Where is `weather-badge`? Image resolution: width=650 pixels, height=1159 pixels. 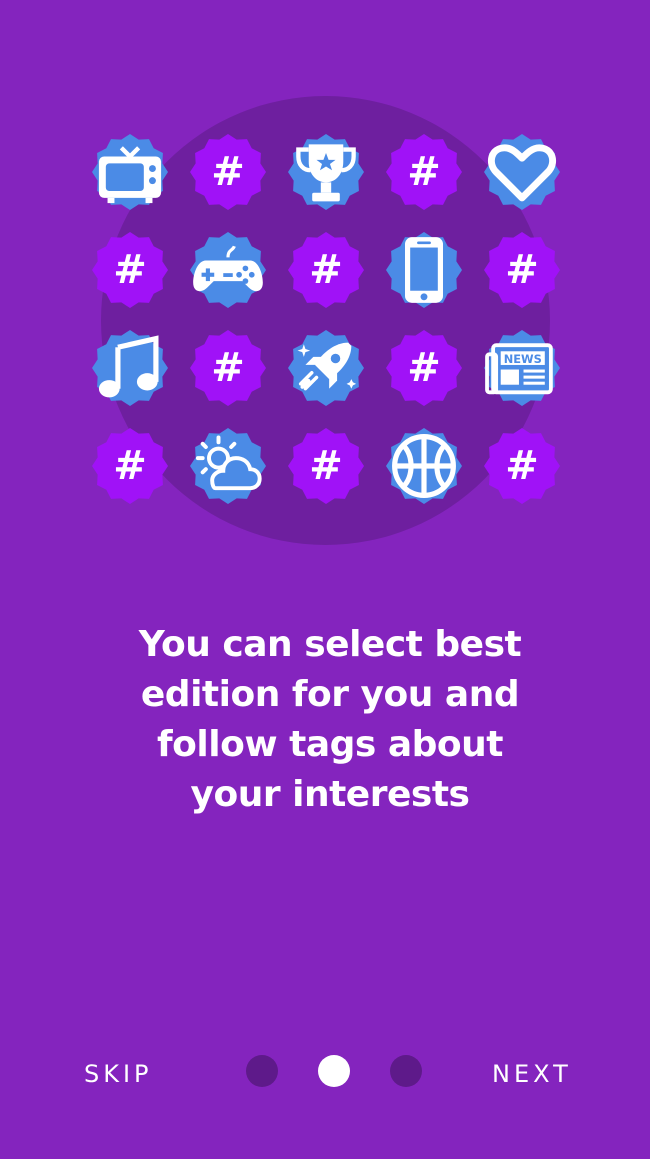 weather-badge is located at coordinates (228, 466).